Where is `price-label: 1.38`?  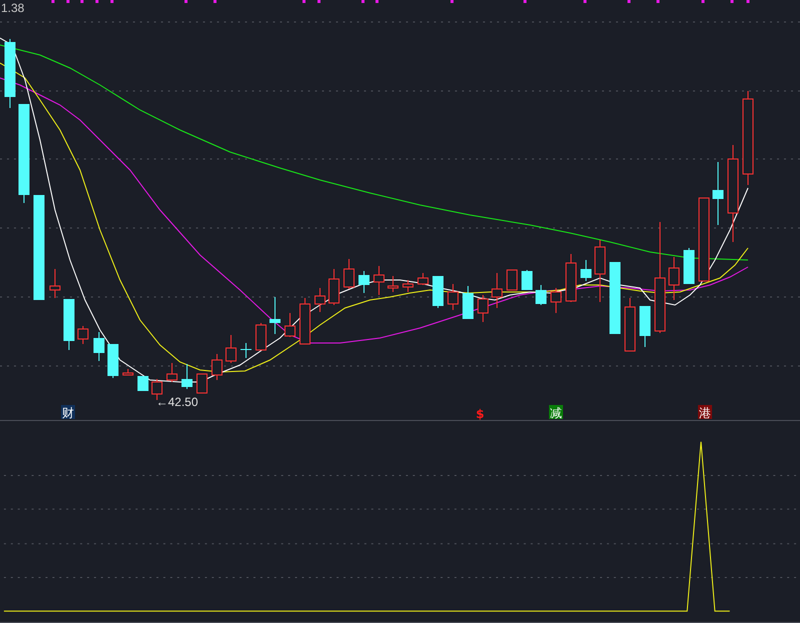
price-label: 1.38 is located at coordinates (12, 8).